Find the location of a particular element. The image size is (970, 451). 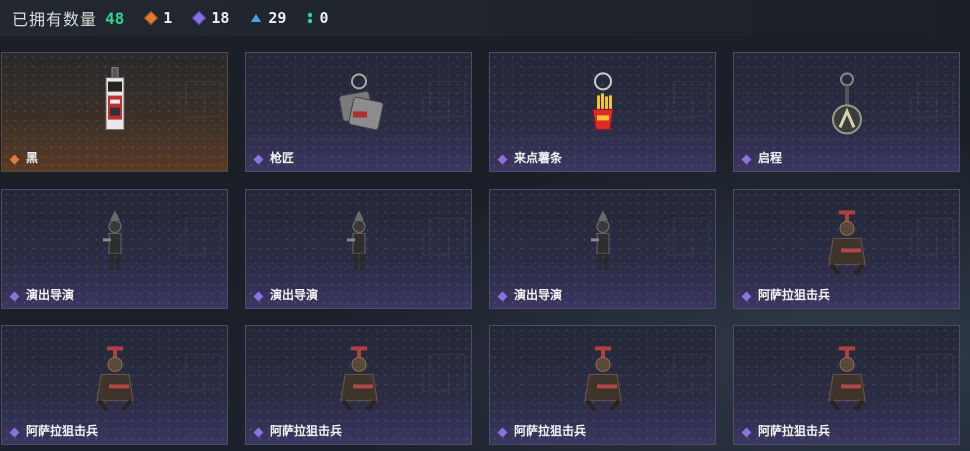

item-card: 黑 is located at coordinates (114, 112).